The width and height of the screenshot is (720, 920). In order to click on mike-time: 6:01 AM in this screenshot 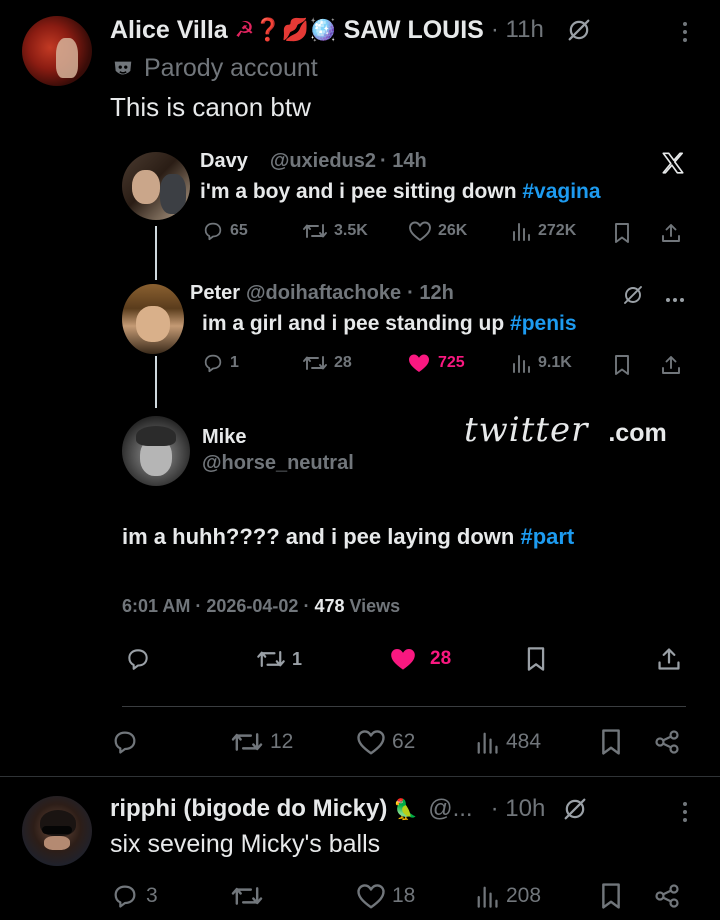, I will do `click(156, 606)`.